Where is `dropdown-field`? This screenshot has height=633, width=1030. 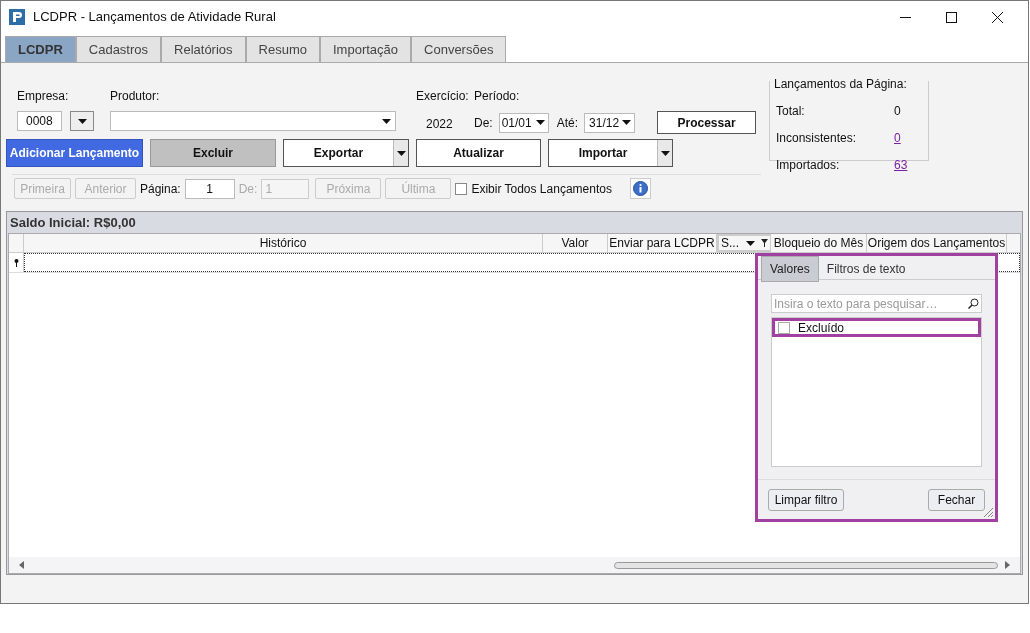 dropdown-field is located at coordinates (253, 121).